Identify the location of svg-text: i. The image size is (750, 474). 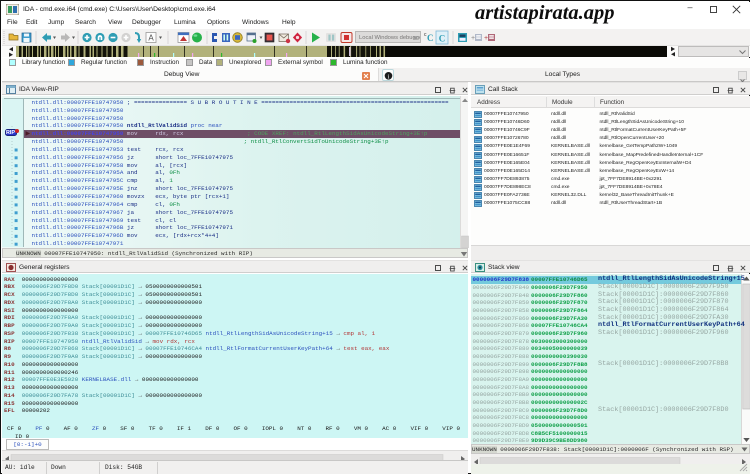
(388, 76).